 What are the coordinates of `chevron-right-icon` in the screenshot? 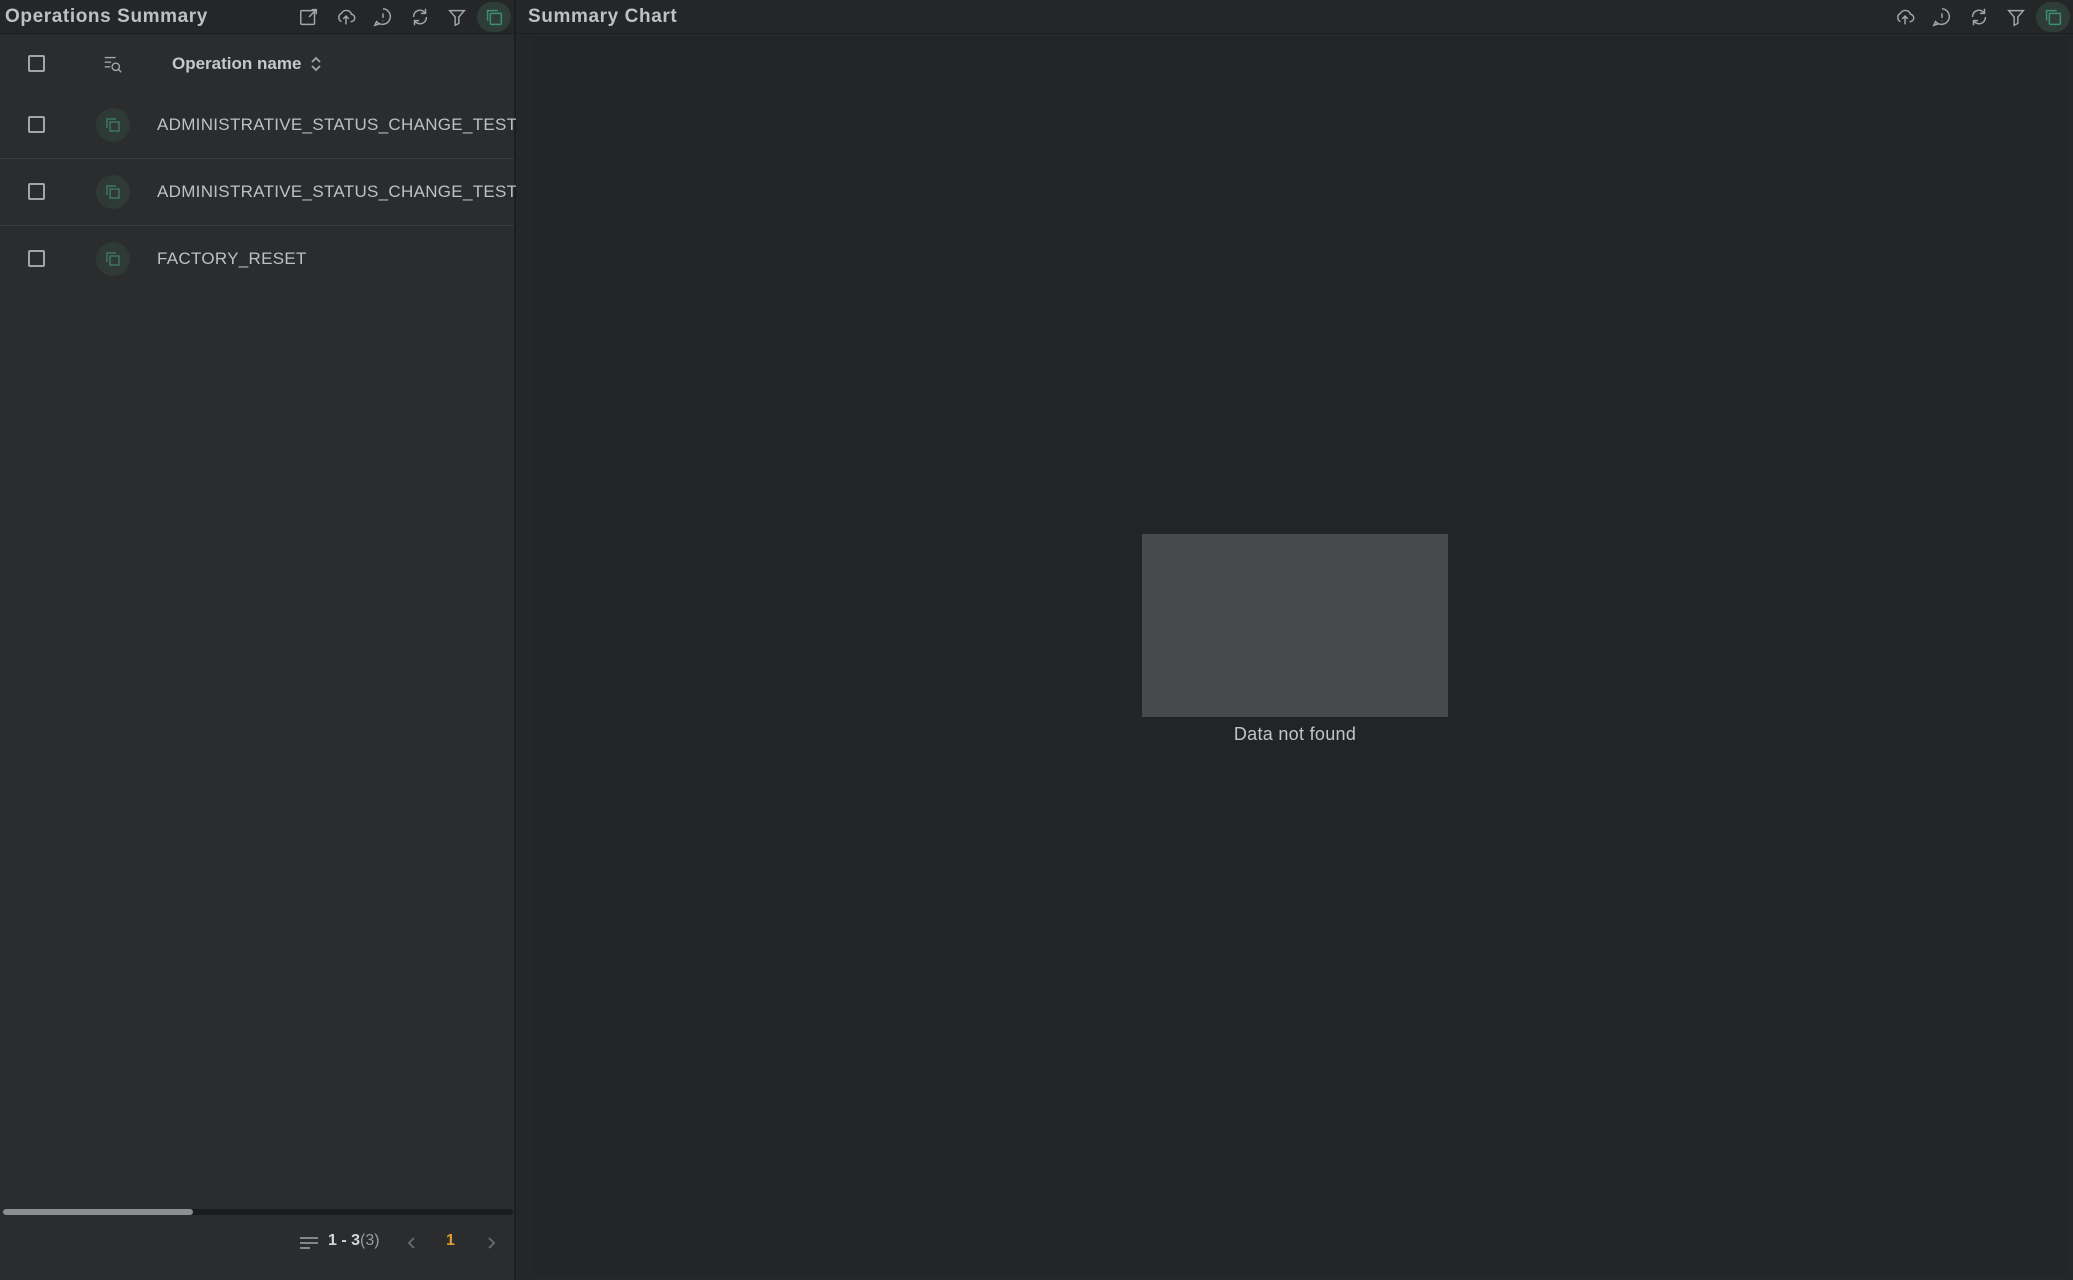 It's located at (492, 1243).